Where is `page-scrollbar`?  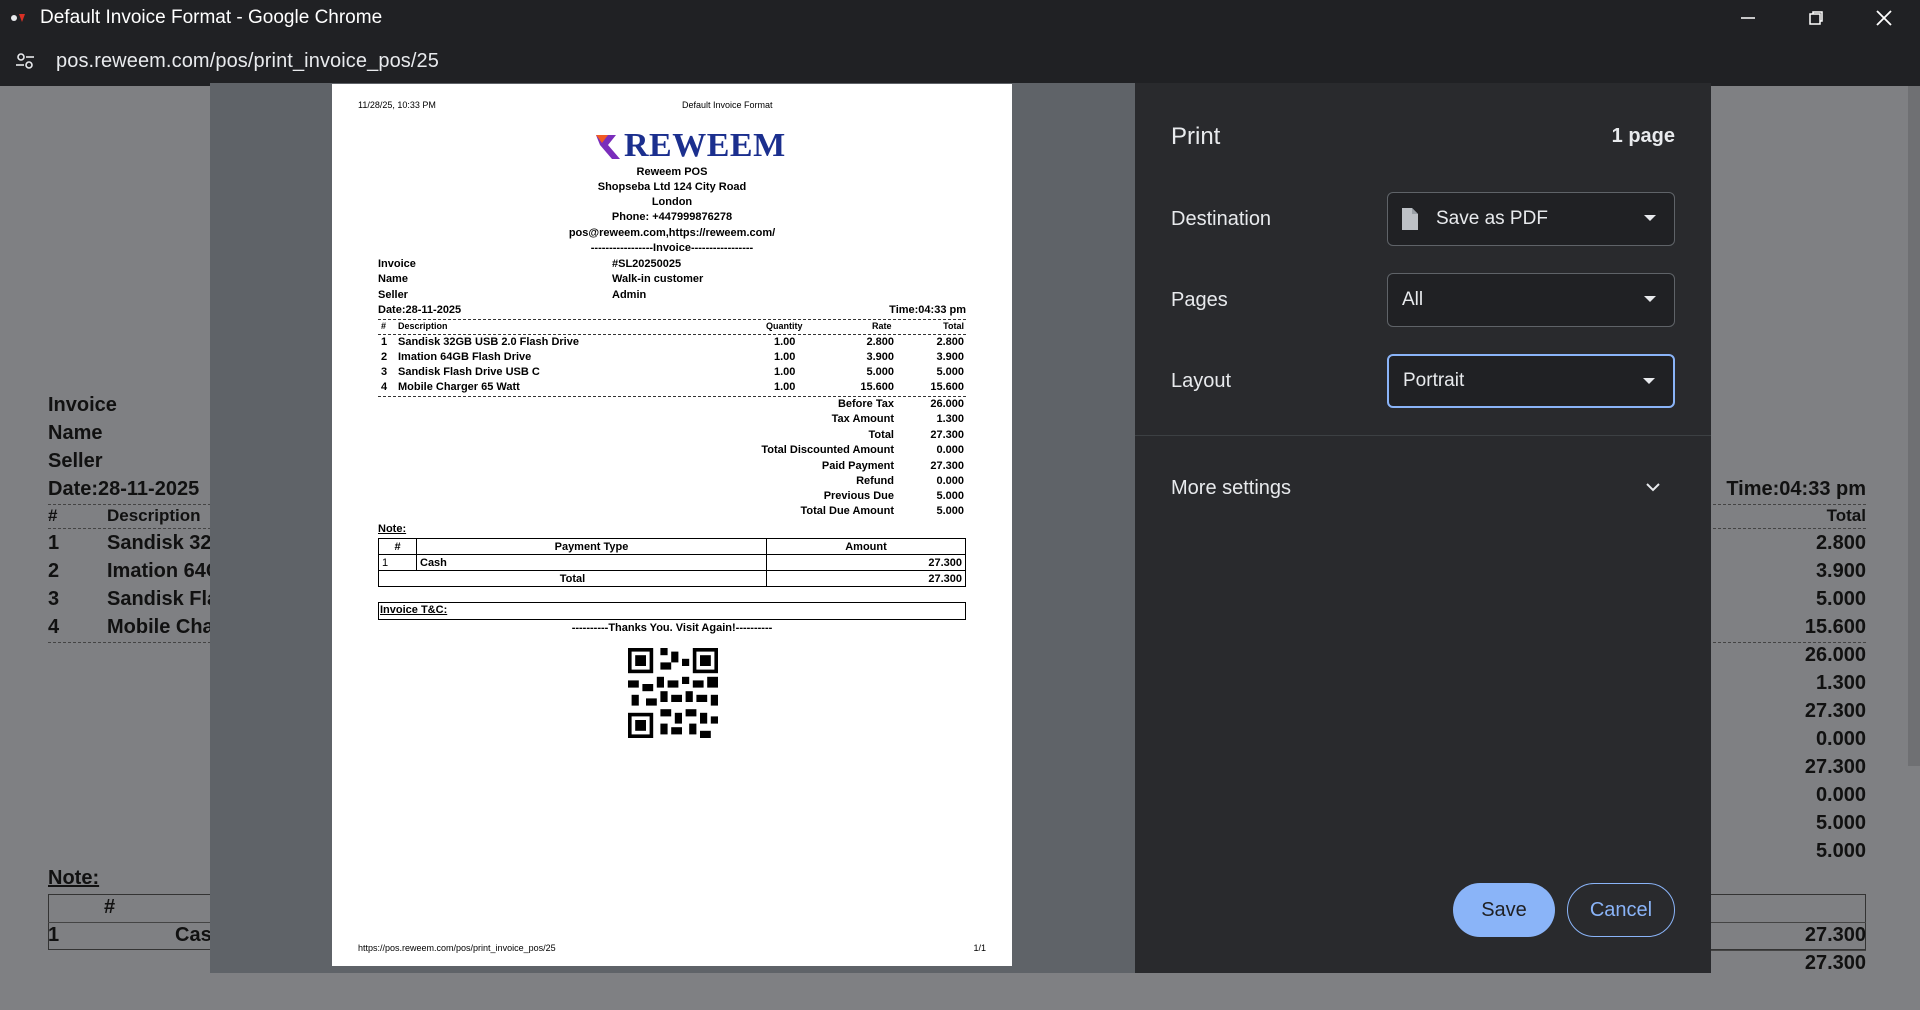 page-scrollbar is located at coordinates (1914, 426).